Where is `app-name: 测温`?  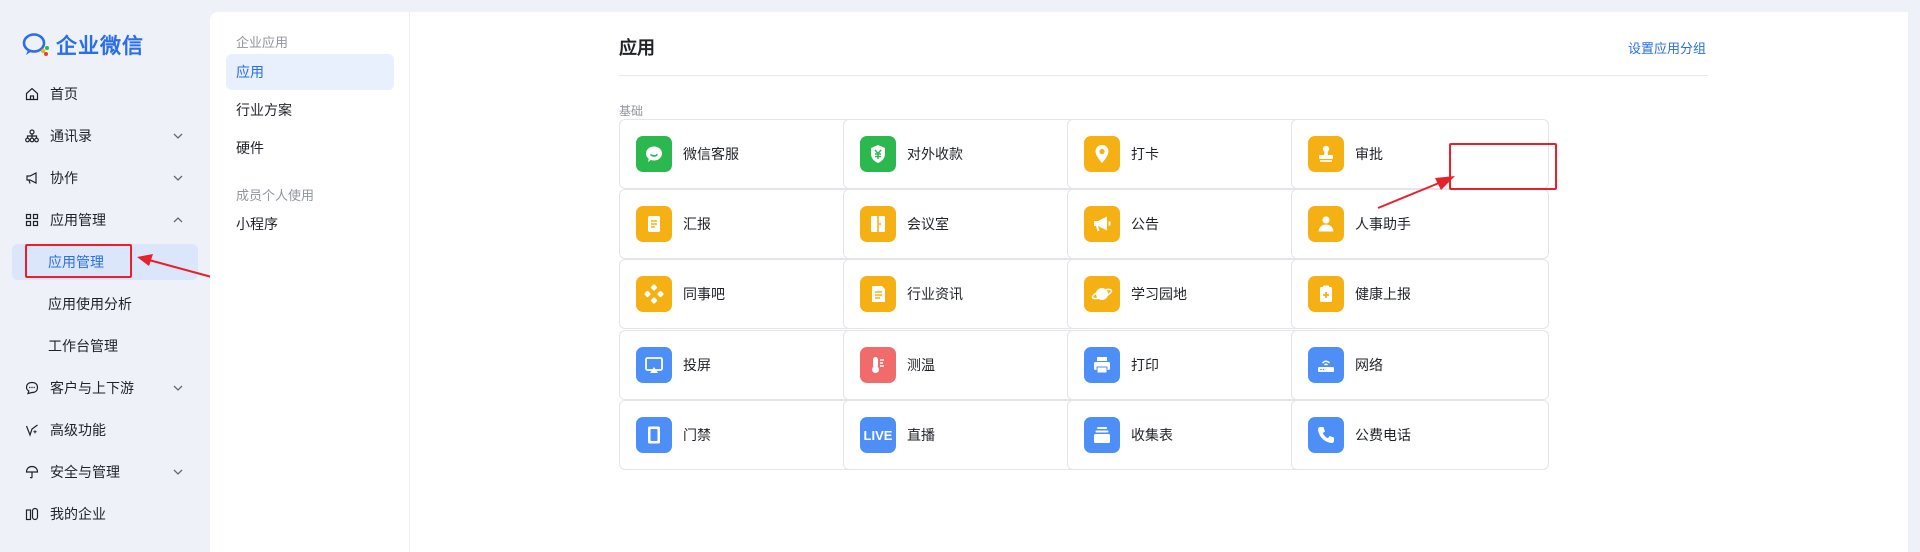 app-name: 测温 is located at coordinates (921, 366).